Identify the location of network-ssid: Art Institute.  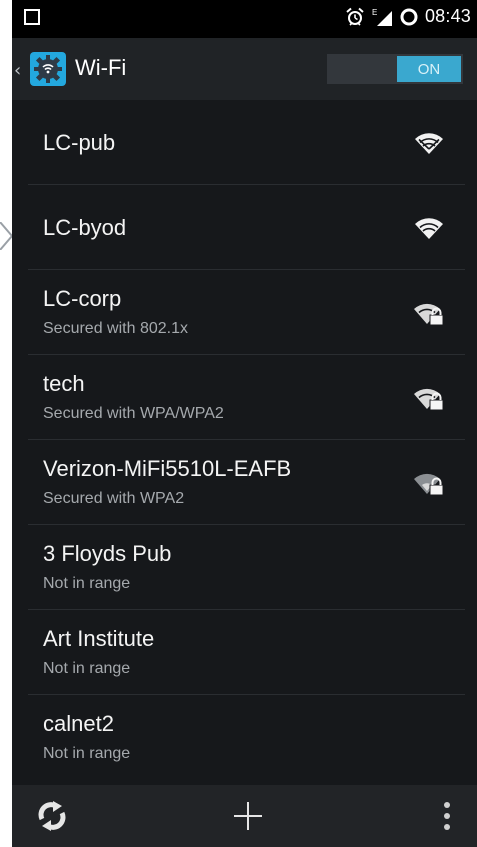
(99, 638).